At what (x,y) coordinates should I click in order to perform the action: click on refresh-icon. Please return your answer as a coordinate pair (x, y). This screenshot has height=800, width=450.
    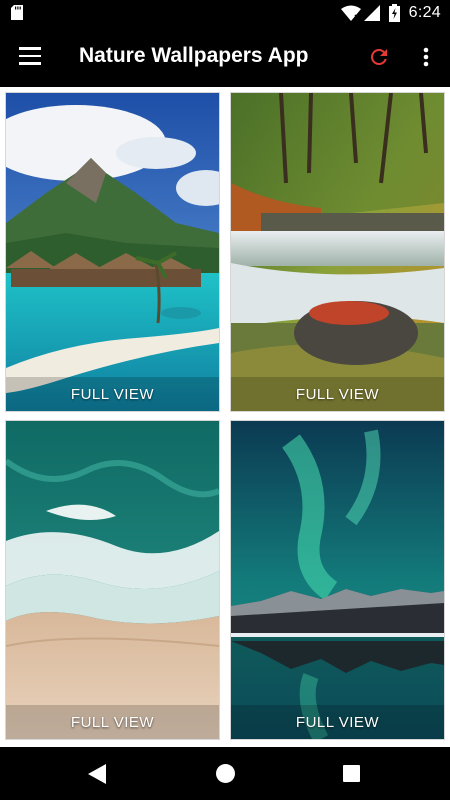
    Looking at the image, I should click on (379, 57).